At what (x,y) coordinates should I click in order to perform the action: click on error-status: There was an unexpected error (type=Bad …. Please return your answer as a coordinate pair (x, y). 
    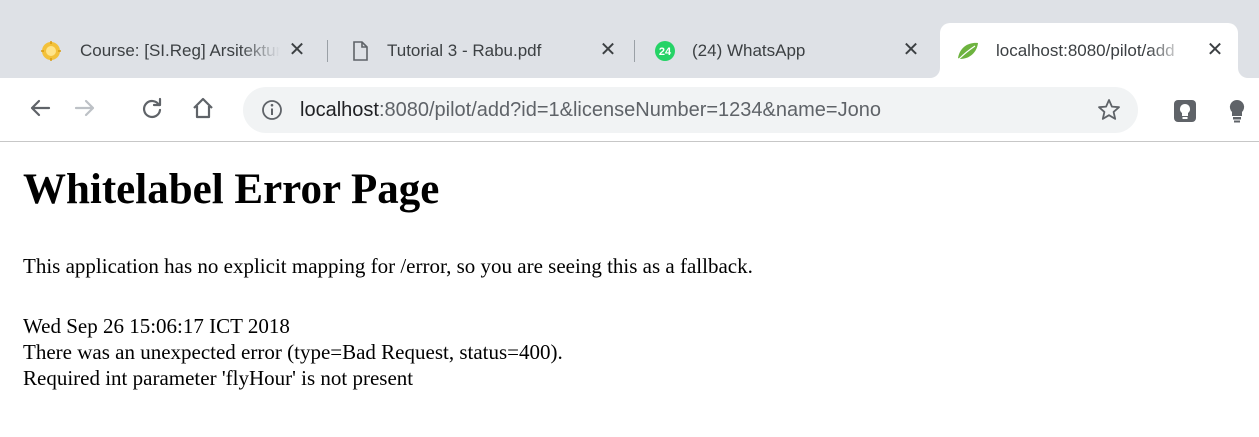
    Looking at the image, I should click on (293, 352).